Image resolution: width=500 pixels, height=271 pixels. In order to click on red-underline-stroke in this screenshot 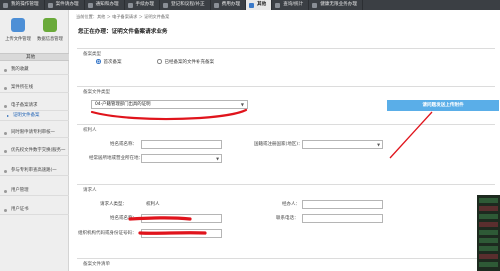, I will do `click(169, 114)`.